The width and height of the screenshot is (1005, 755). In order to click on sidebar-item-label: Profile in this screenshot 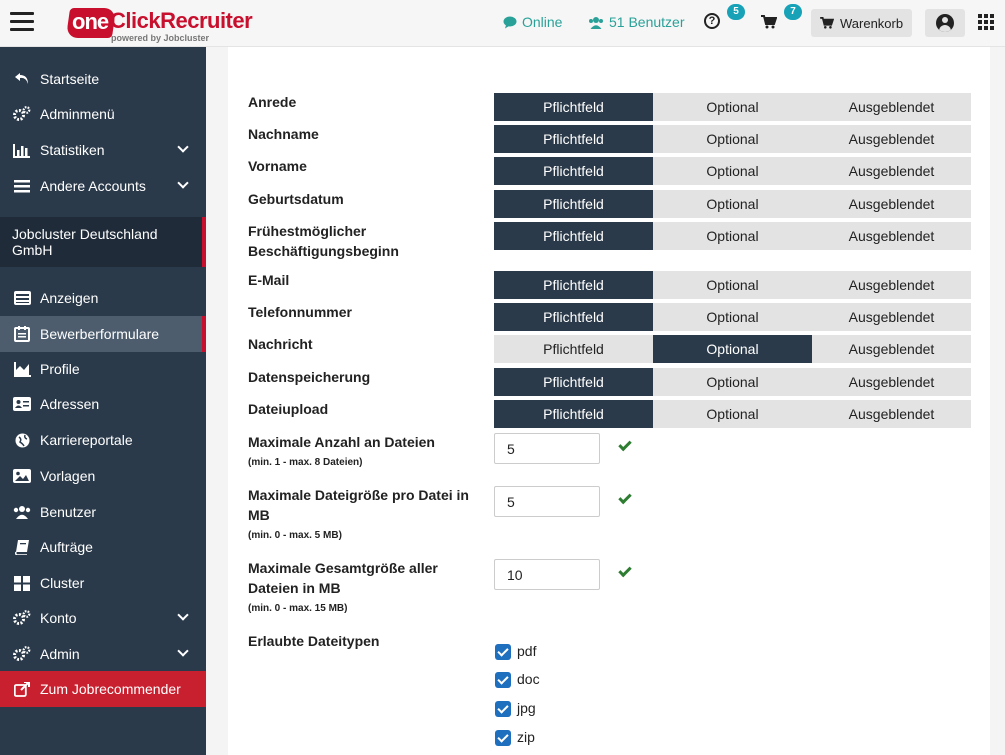, I will do `click(60, 369)`.